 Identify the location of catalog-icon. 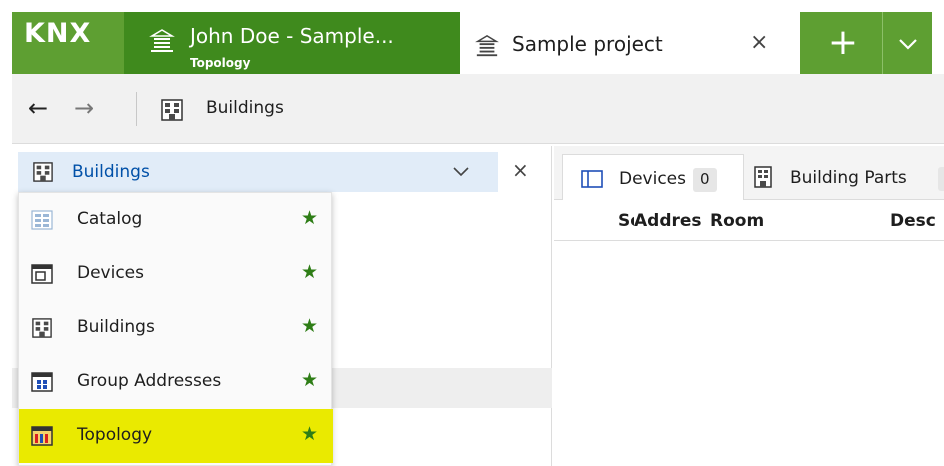
(42, 220).